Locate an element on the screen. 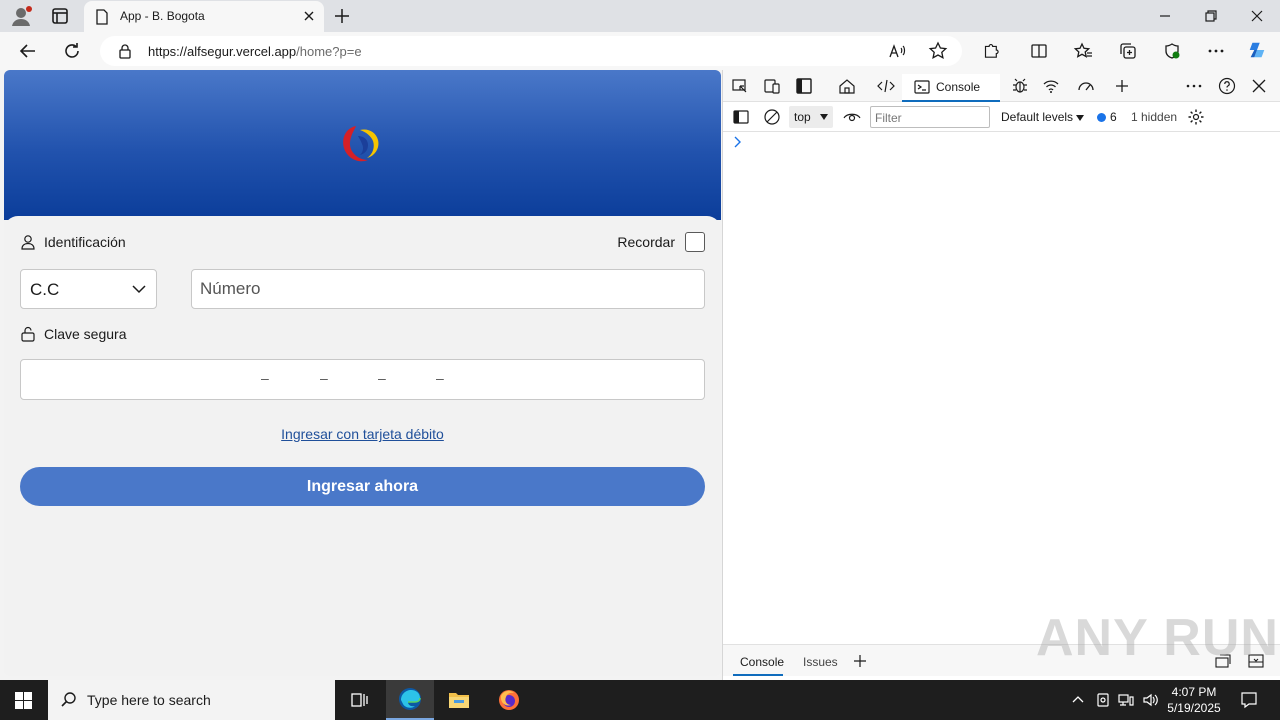 The height and width of the screenshot is (720, 1280). new-tab-icon is located at coordinates (342, 16).